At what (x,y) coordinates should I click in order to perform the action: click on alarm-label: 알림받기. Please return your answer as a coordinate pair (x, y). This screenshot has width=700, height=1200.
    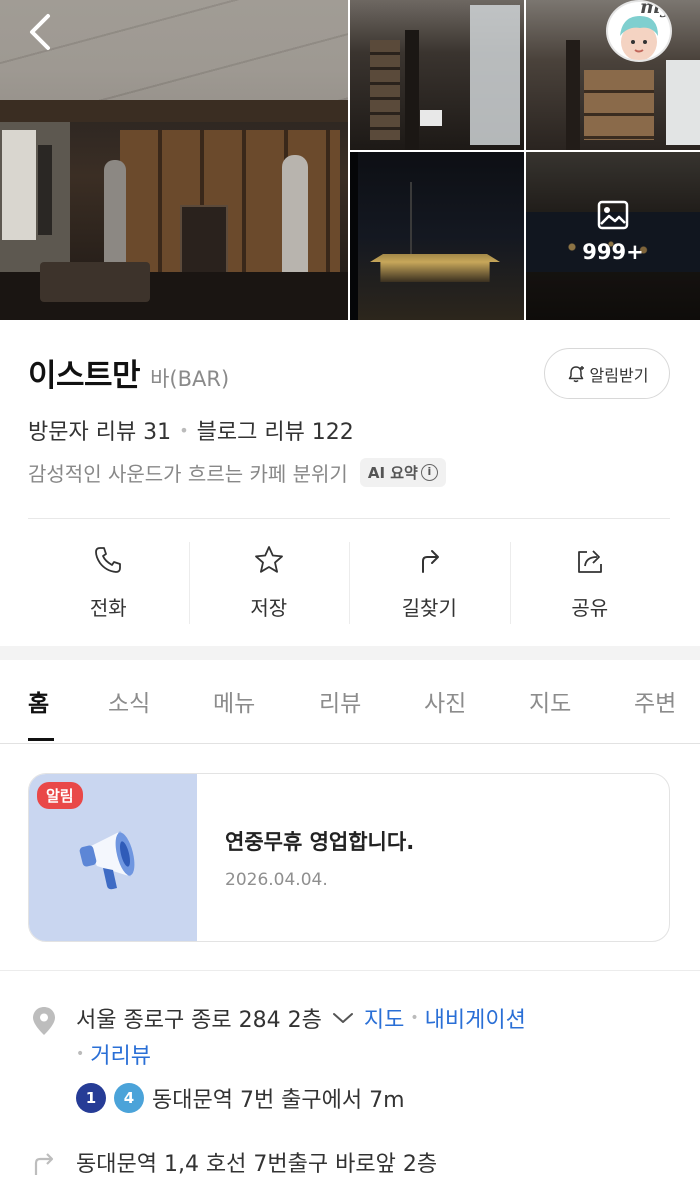
    Looking at the image, I should click on (619, 375).